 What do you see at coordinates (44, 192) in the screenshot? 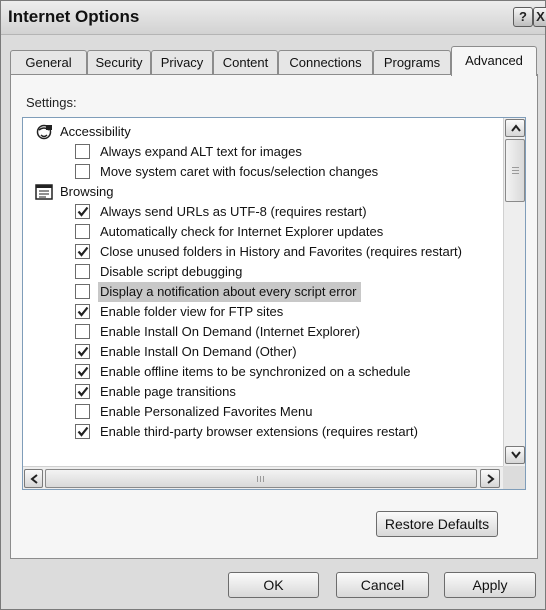
I see `browsing-icon` at bounding box center [44, 192].